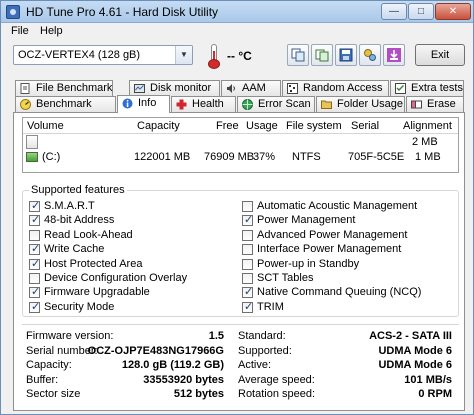 The height and width of the screenshot is (415, 474). I want to click on feature-label: Advanced Power Management, so click(332, 234).